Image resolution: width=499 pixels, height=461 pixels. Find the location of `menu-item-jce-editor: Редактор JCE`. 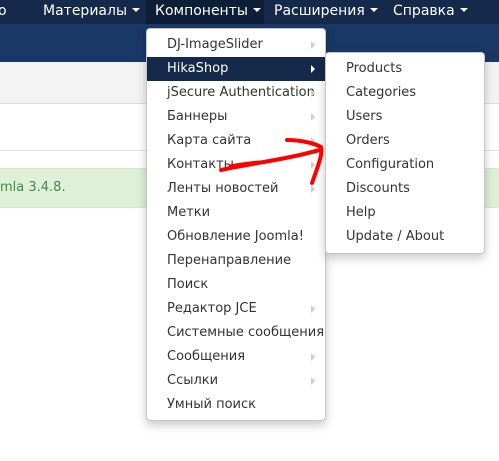

menu-item-jce-editor: Редактор JCE is located at coordinates (236, 309).